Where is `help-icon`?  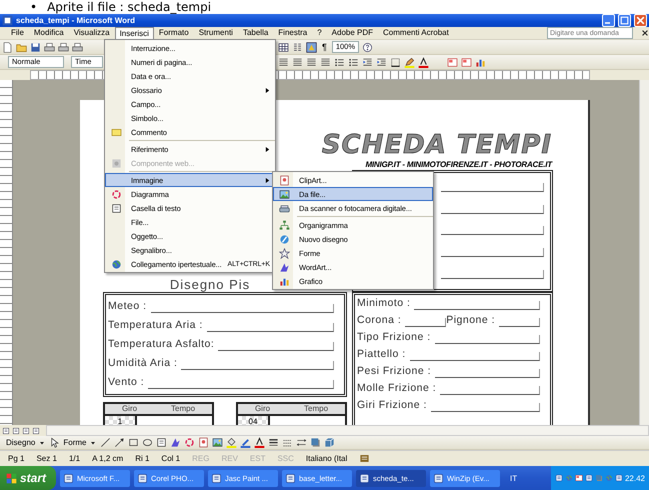 help-icon is located at coordinates (368, 47).